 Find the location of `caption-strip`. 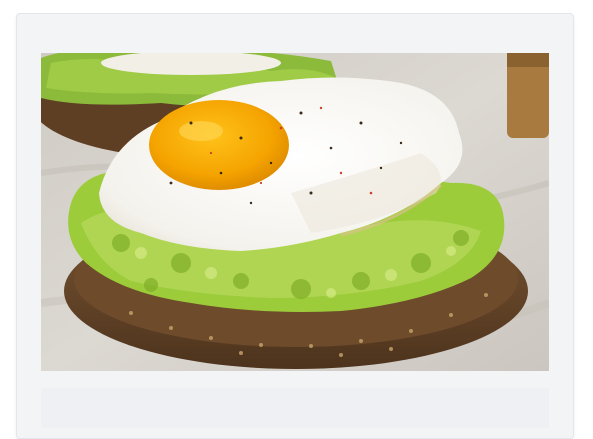

caption-strip is located at coordinates (295, 408).